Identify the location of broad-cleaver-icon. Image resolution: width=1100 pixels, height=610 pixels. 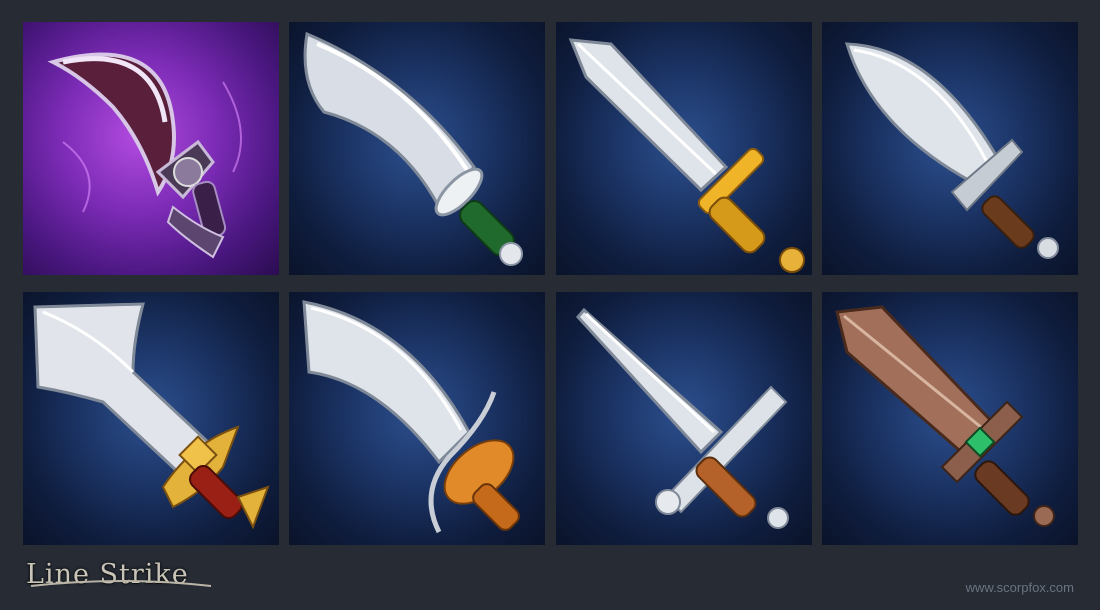
(151, 418).